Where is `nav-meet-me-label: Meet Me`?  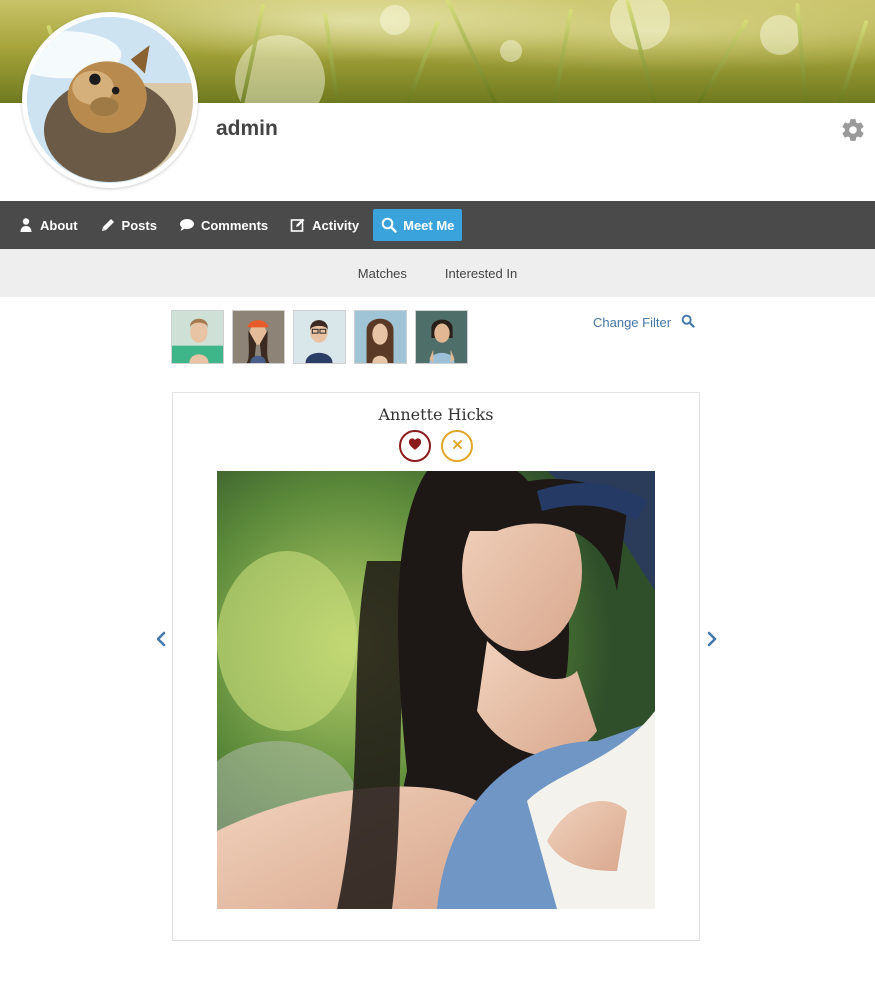 nav-meet-me-label: Meet Me is located at coordinates (429, 225).